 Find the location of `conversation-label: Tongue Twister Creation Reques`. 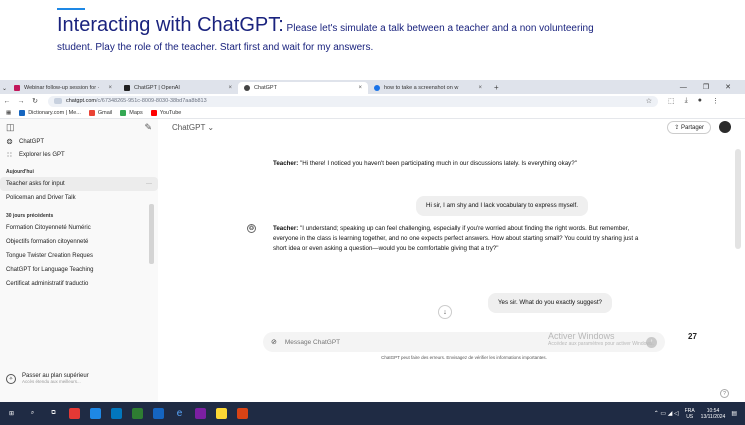

conversation-label: Tongue Twister Creation Reques is located at coordinates (49, 256).